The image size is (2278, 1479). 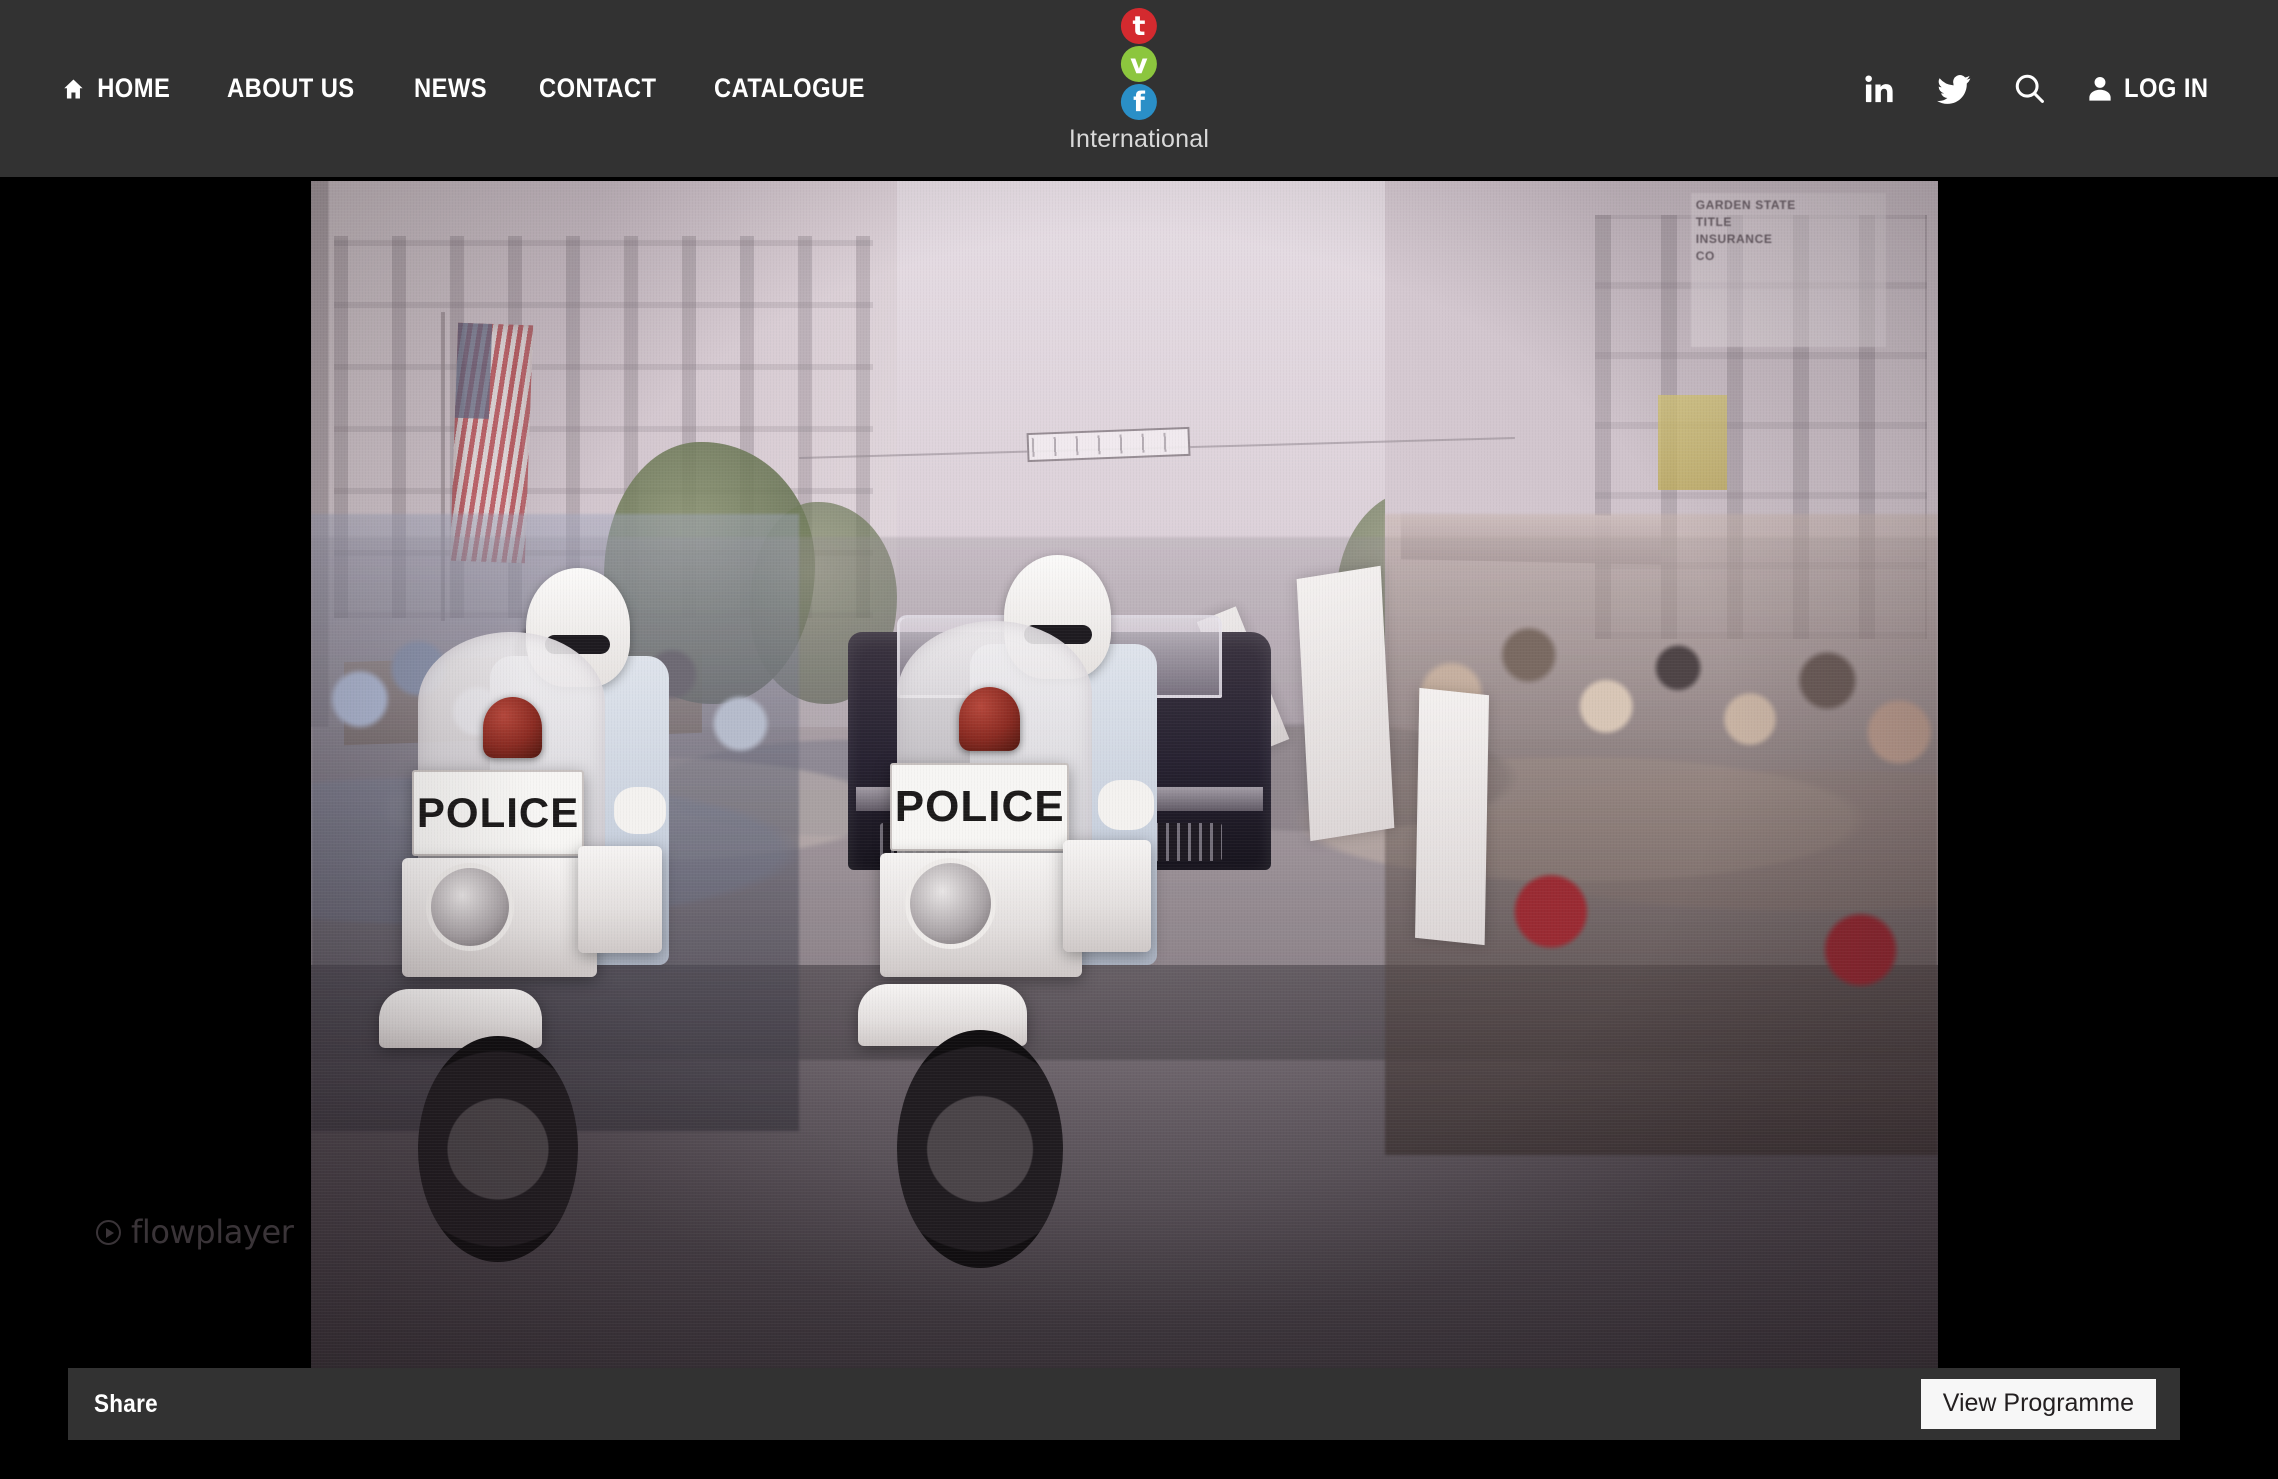 I want to click on nav-item-news-label: NEWS, so click(x=451, y=88).